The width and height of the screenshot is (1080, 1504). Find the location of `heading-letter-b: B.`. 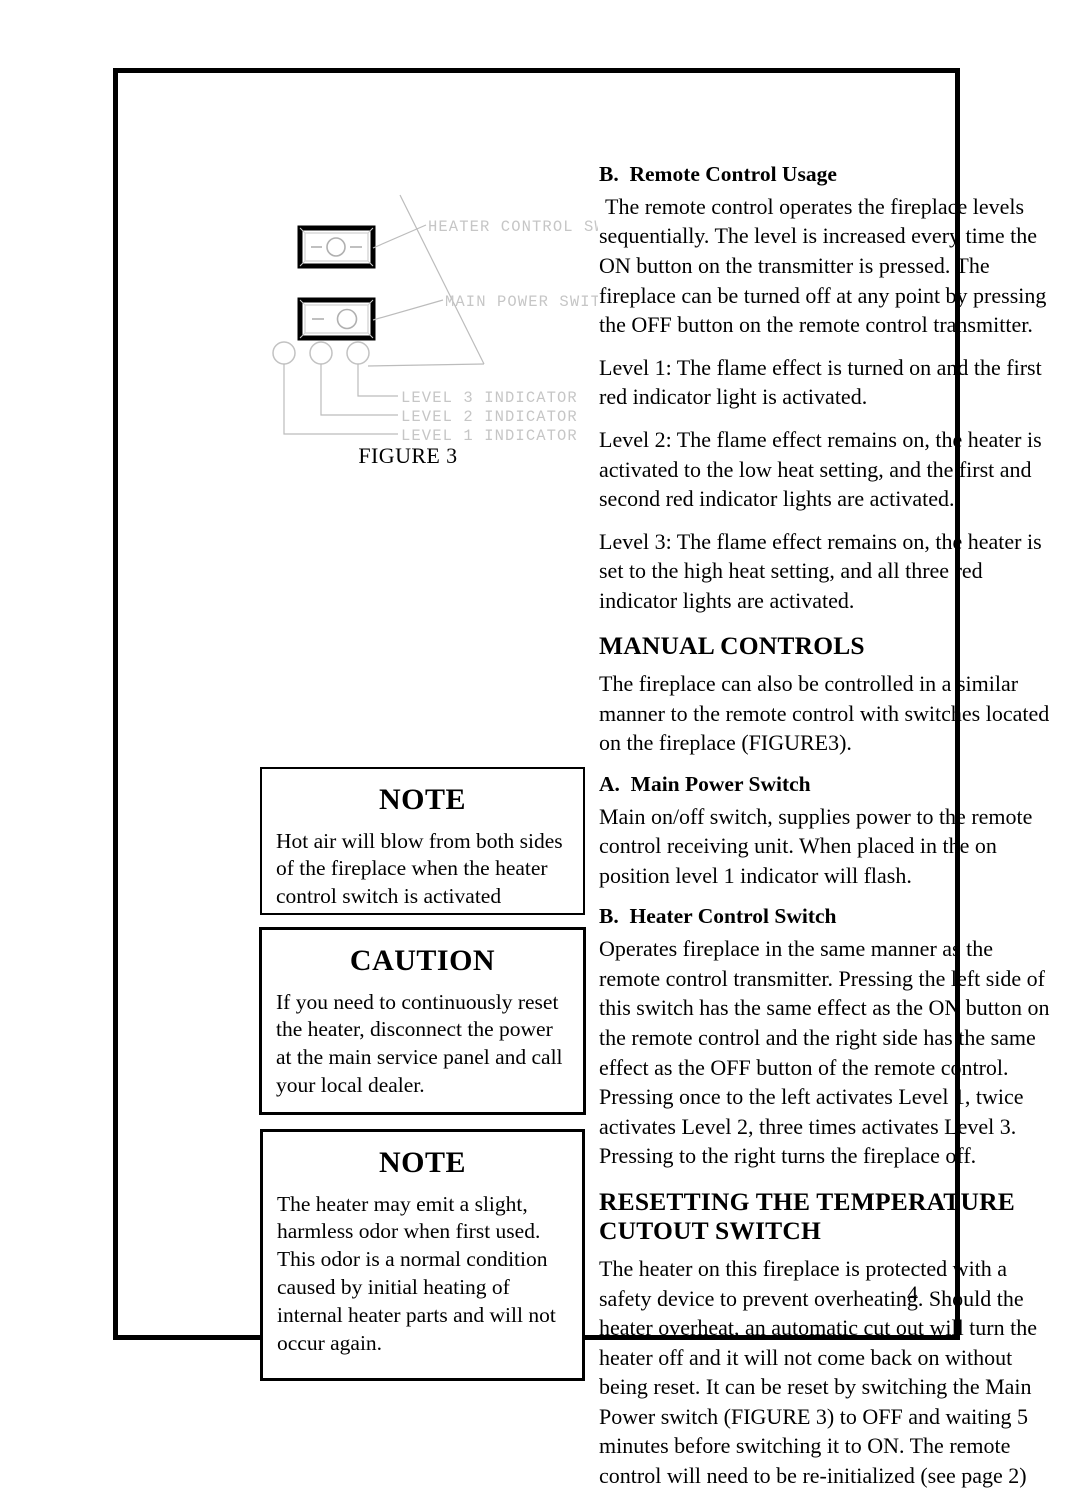

heading-letter-b: B. is located at coordinates (609, 174).